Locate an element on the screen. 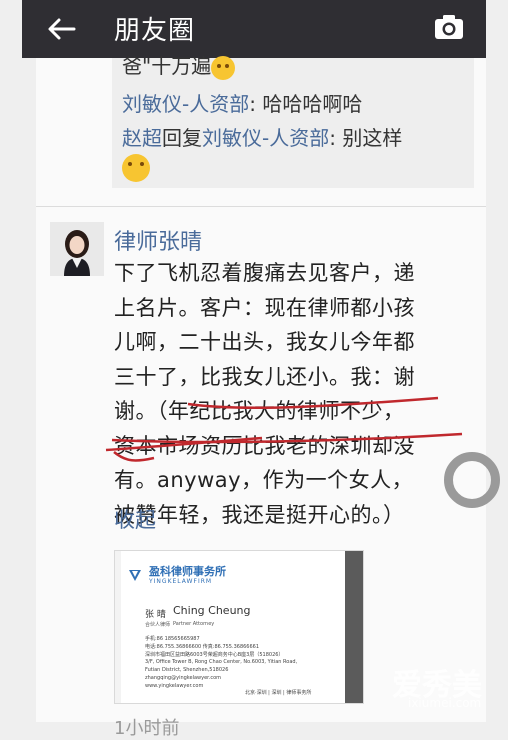  smile-emoji-icon is located at coordinates (136, 168).